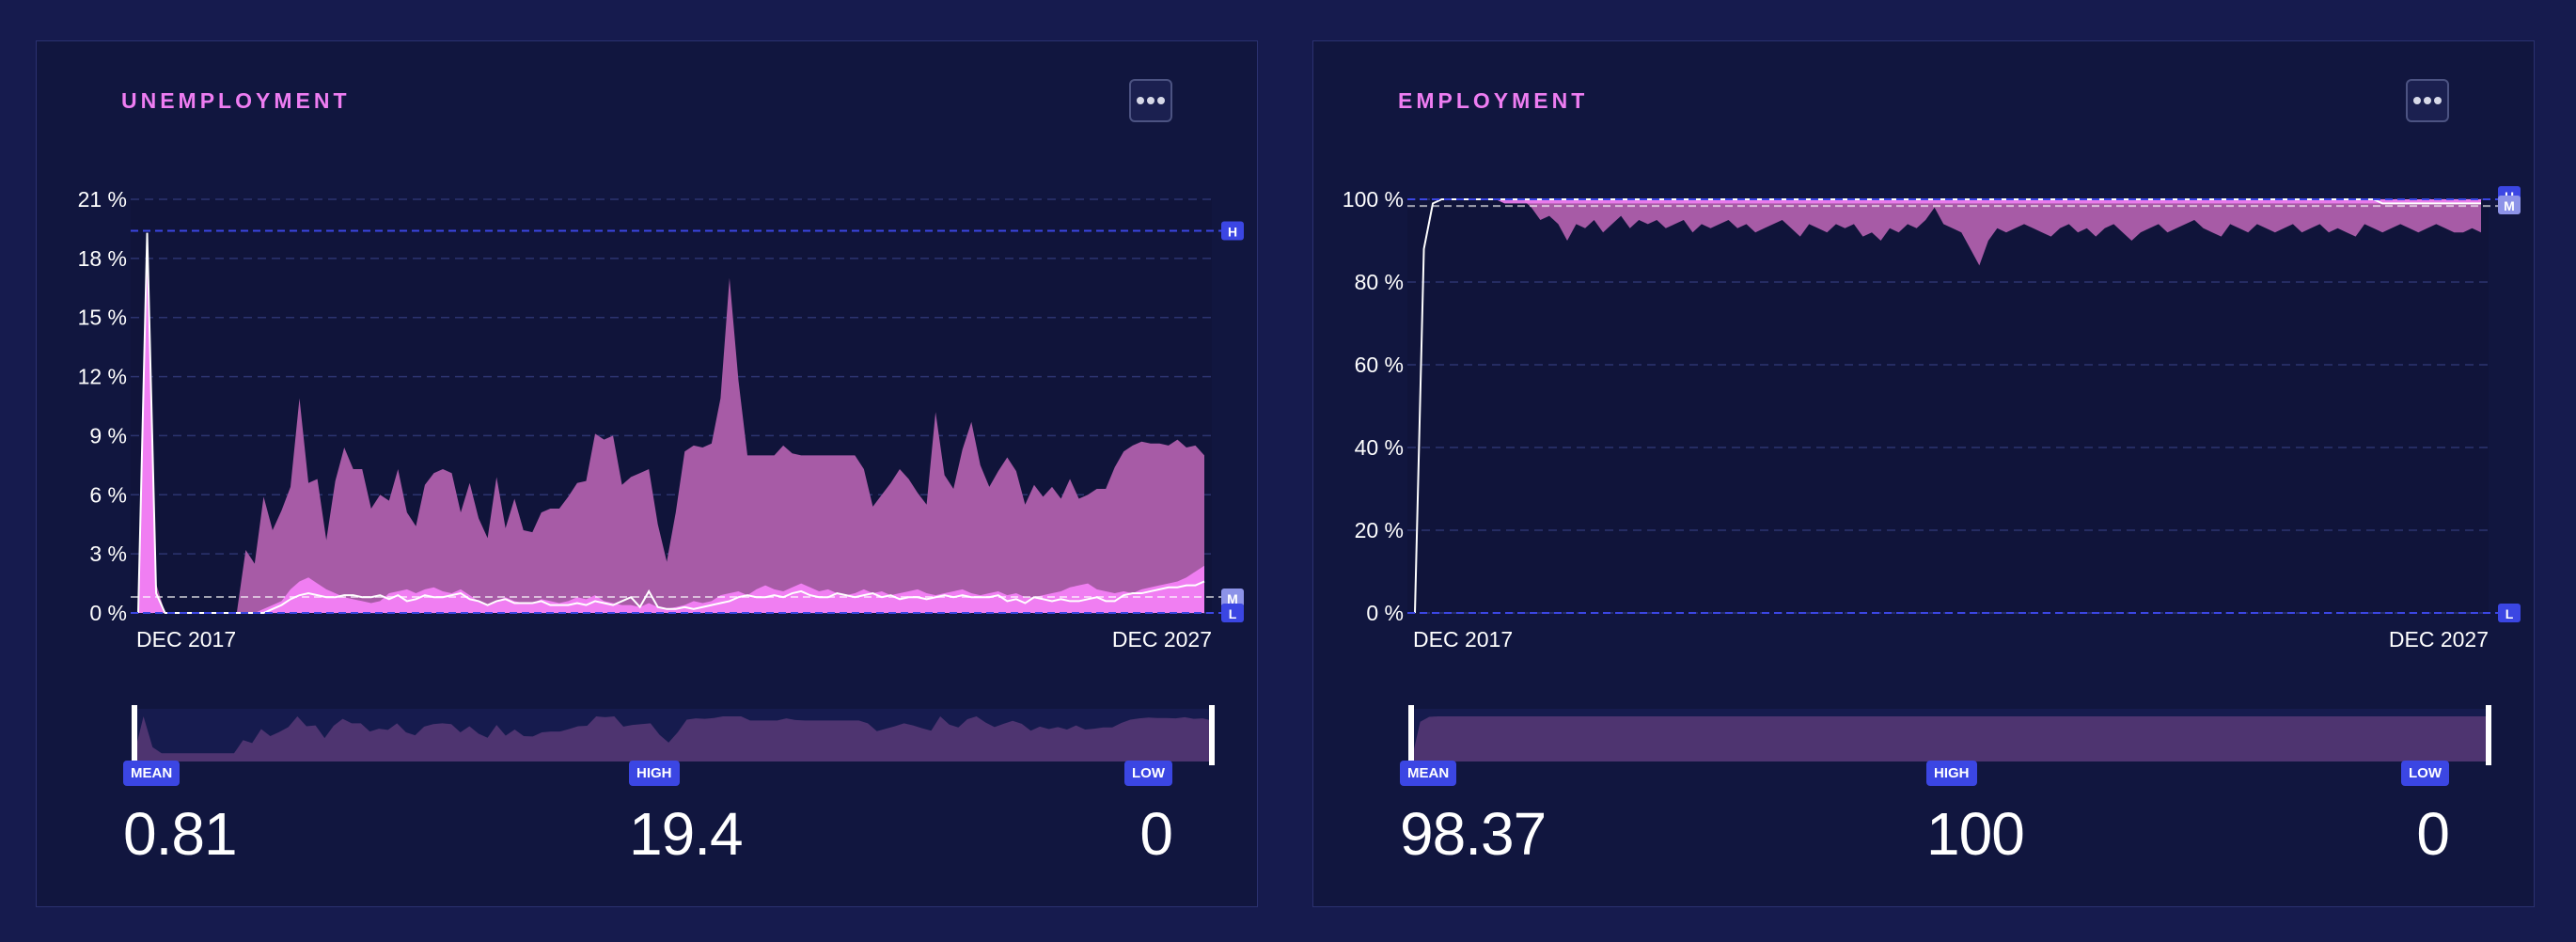  Describe the element at coordinates (1380, 447) in the screenshot. I see `y-tick-label: 40 %` at that location.